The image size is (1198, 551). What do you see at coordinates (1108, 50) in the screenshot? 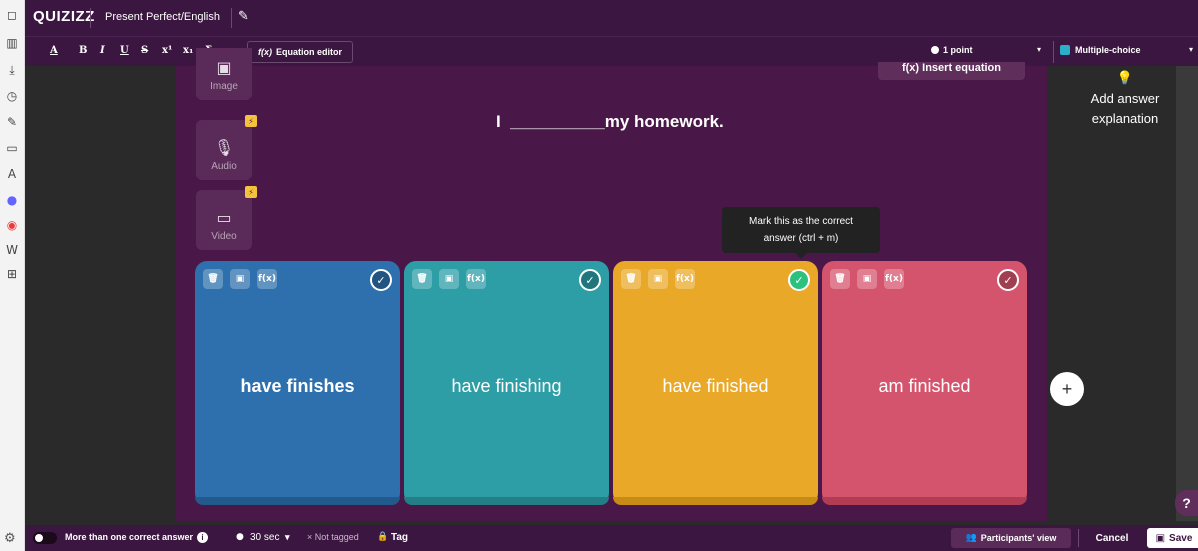
I see `question-type-label: Multiple-choice` at bounding box center [1108, 50].